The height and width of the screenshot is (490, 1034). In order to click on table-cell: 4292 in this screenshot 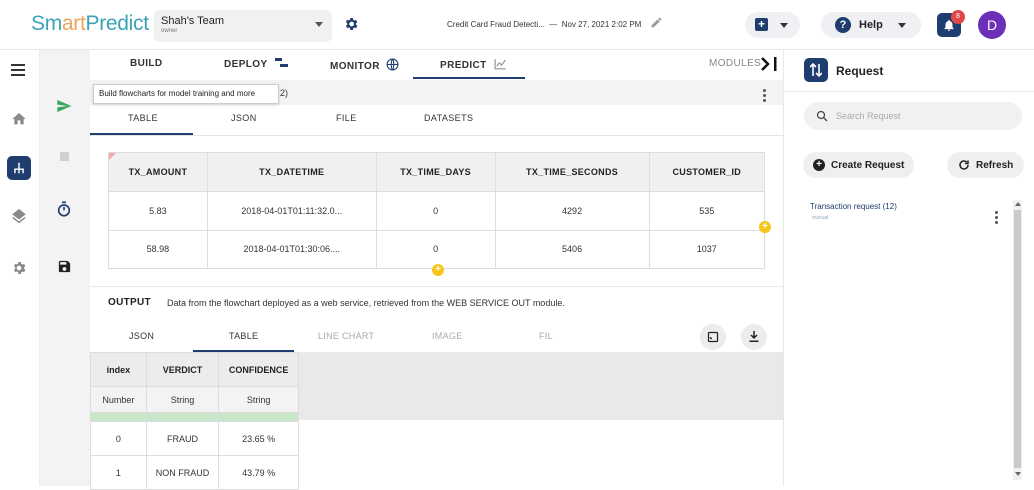, I will do `click(572, 211)`.